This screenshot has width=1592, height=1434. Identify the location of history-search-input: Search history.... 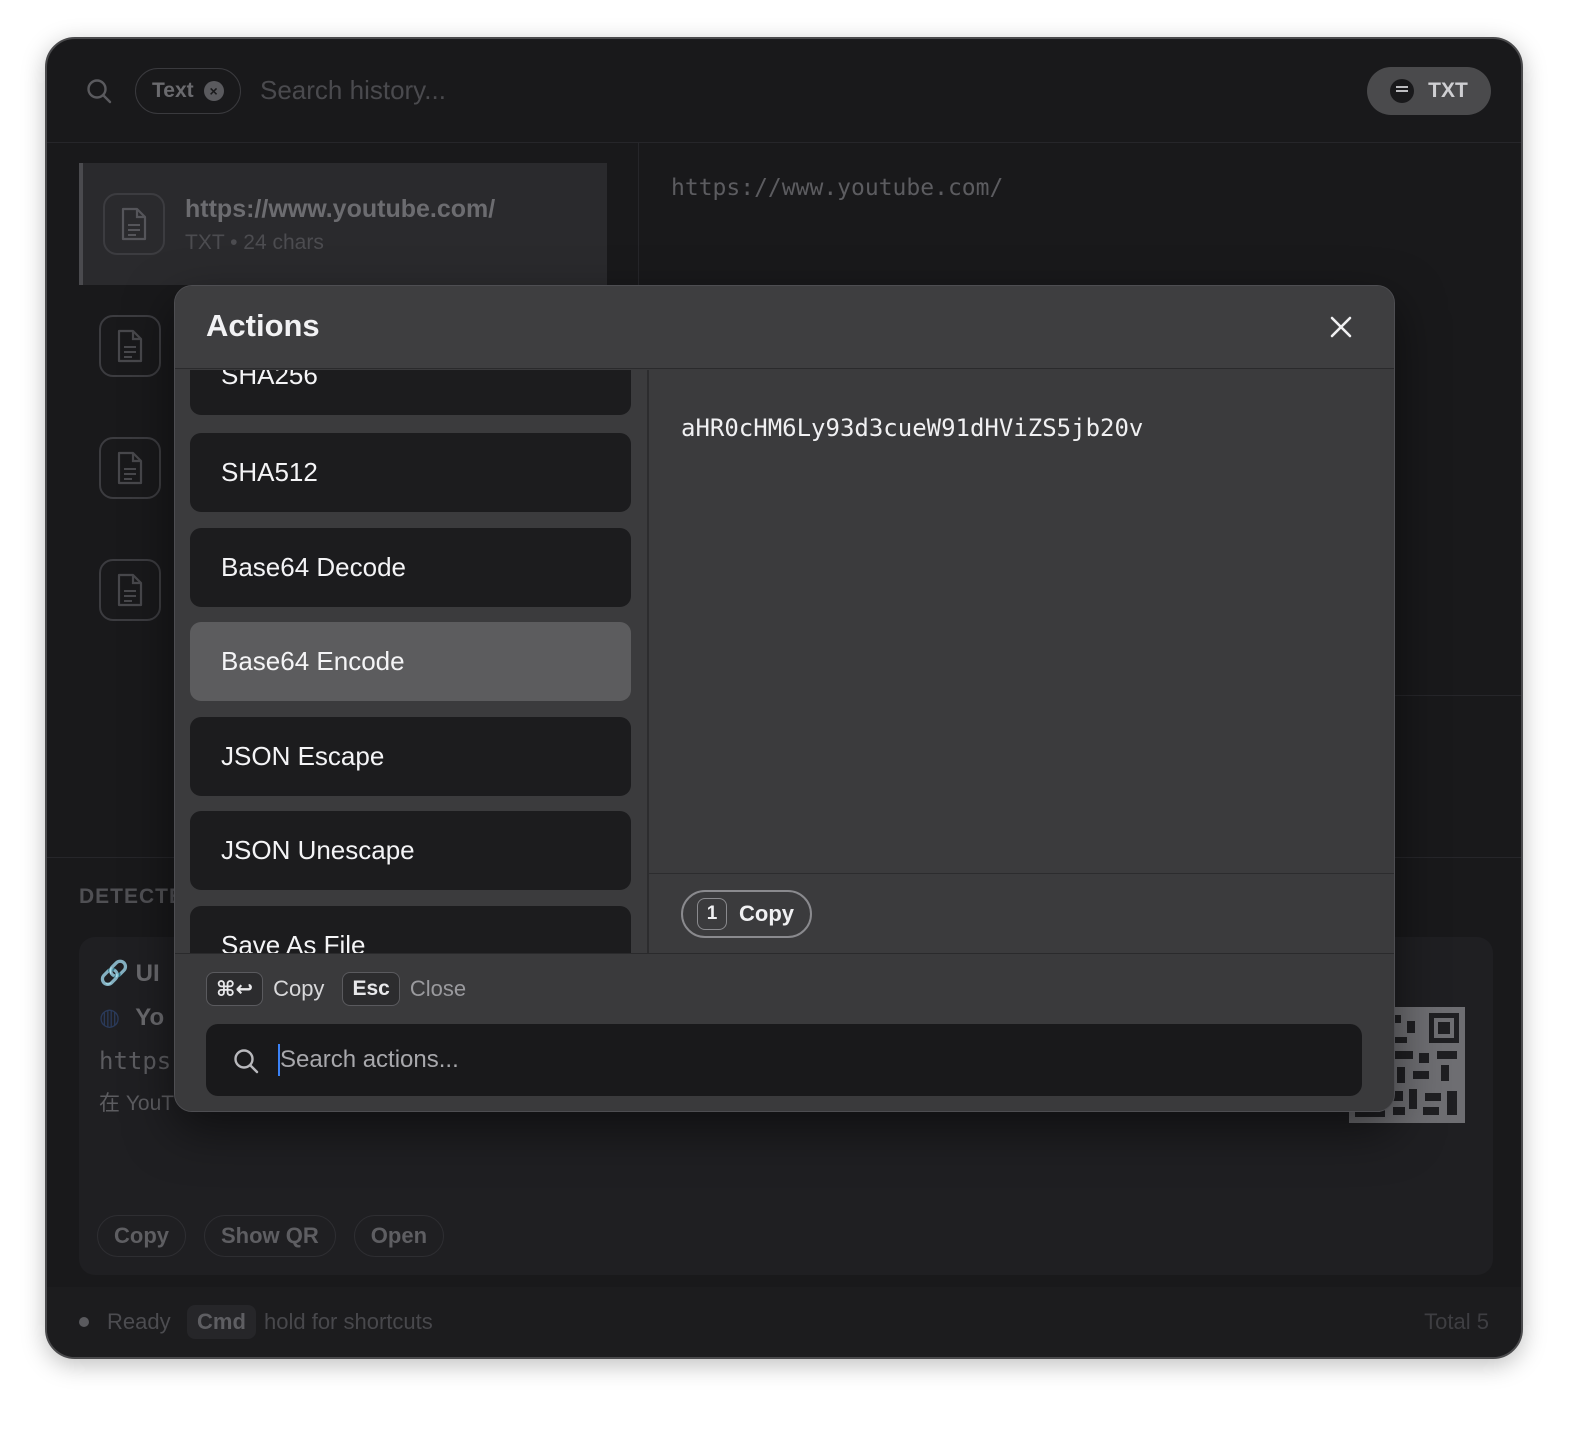
(353, 90).